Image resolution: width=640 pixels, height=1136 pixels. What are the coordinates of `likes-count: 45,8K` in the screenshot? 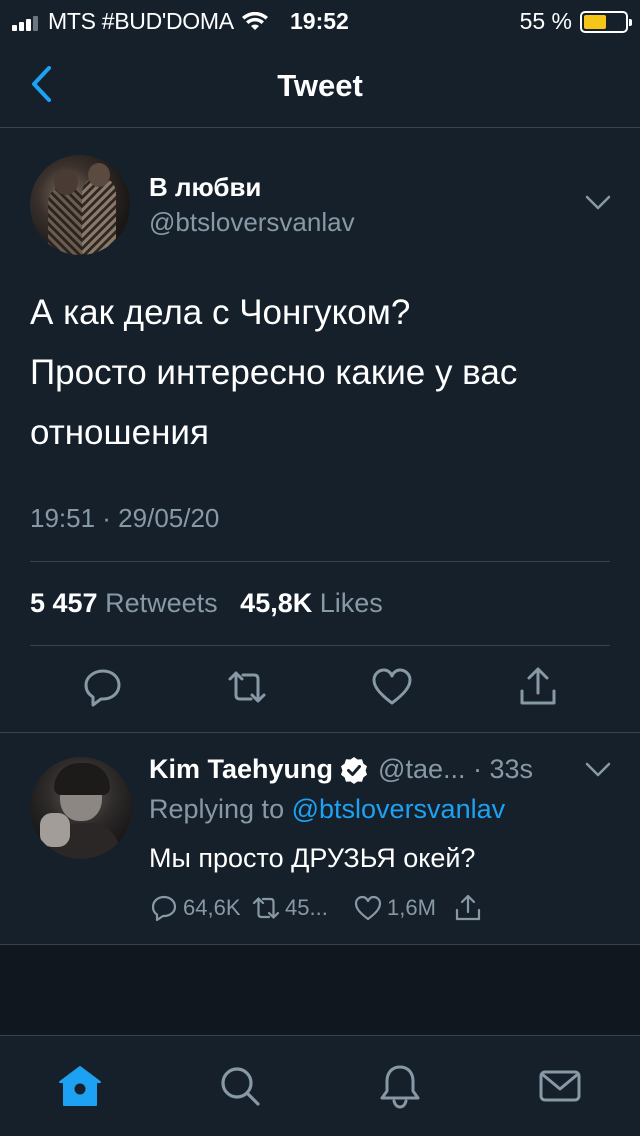 It's located at (276, 603).